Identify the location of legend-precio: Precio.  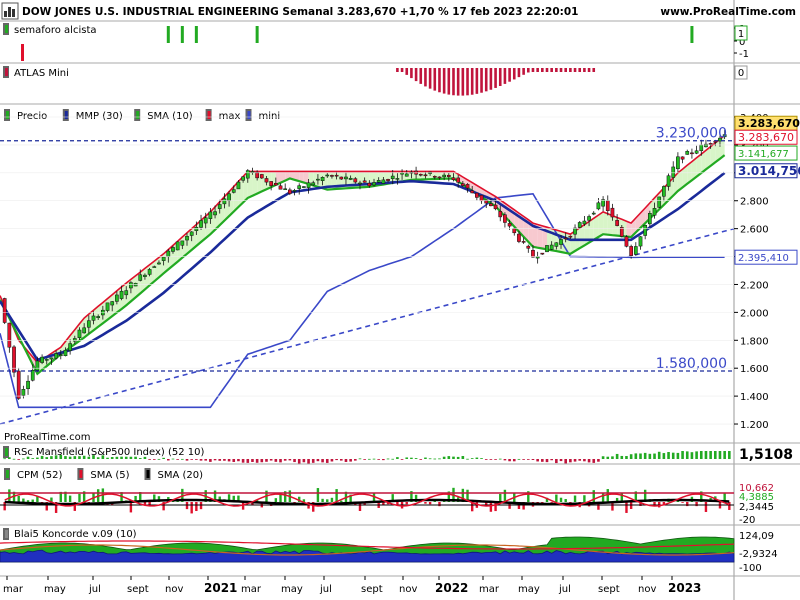
(32, 116).